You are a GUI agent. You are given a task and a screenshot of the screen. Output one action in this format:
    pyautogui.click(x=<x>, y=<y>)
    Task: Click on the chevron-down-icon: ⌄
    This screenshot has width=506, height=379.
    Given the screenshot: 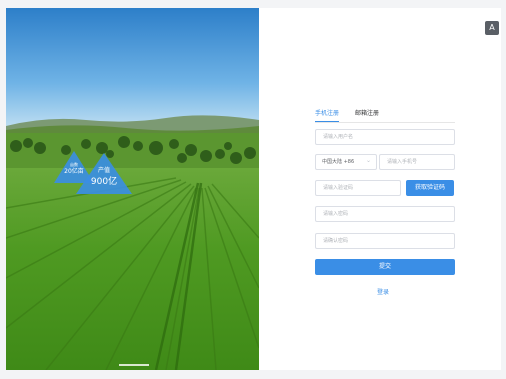 What is the action you would take?
    pyautogui.click(x=368, y=160)
    